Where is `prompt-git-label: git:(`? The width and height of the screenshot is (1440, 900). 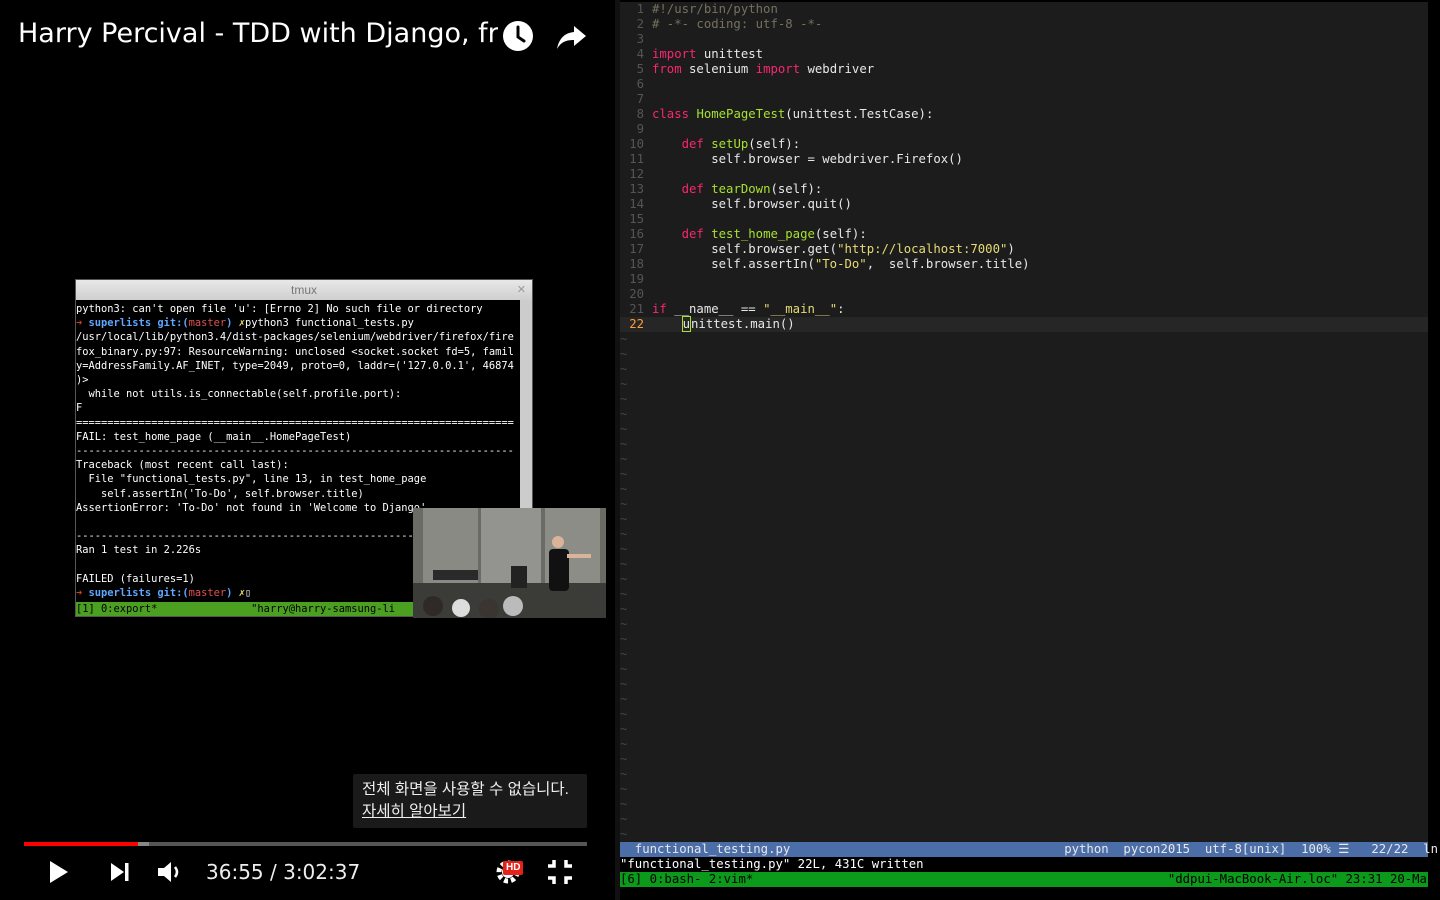 prompt-git-label: git:( is located at coordinates (173, 323).